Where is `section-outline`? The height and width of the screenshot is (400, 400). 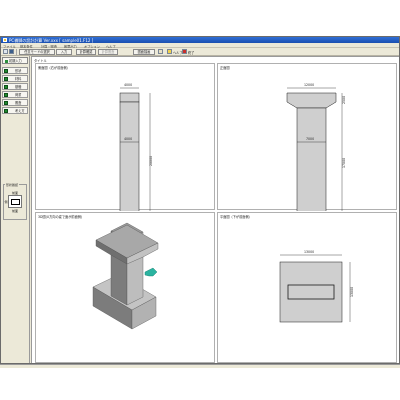
section-outline is located at coordinates (15, 202).